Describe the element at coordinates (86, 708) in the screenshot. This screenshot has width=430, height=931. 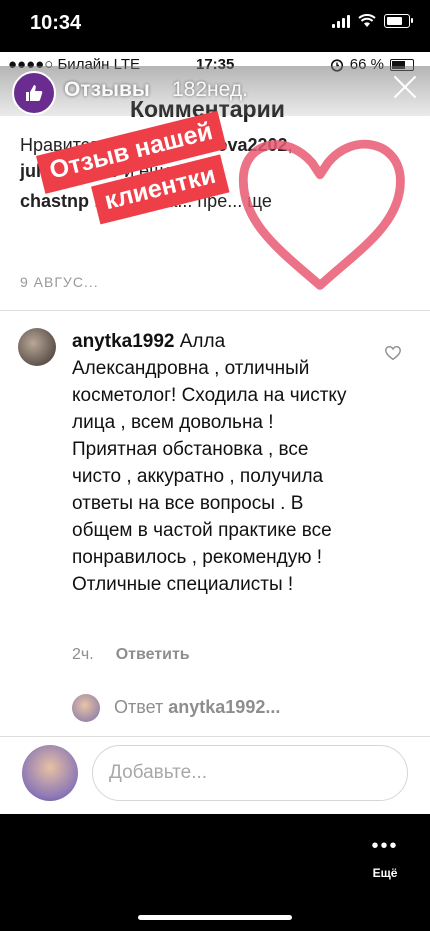
I see `reply-avatar` at that location.